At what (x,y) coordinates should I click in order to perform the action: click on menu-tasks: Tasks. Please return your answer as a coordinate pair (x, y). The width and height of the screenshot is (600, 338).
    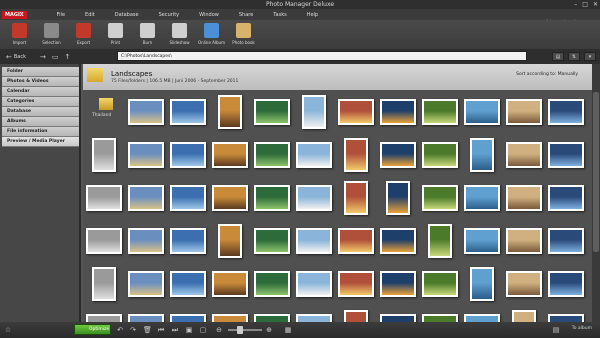
    Looking at the image, I should click on (279, 15).